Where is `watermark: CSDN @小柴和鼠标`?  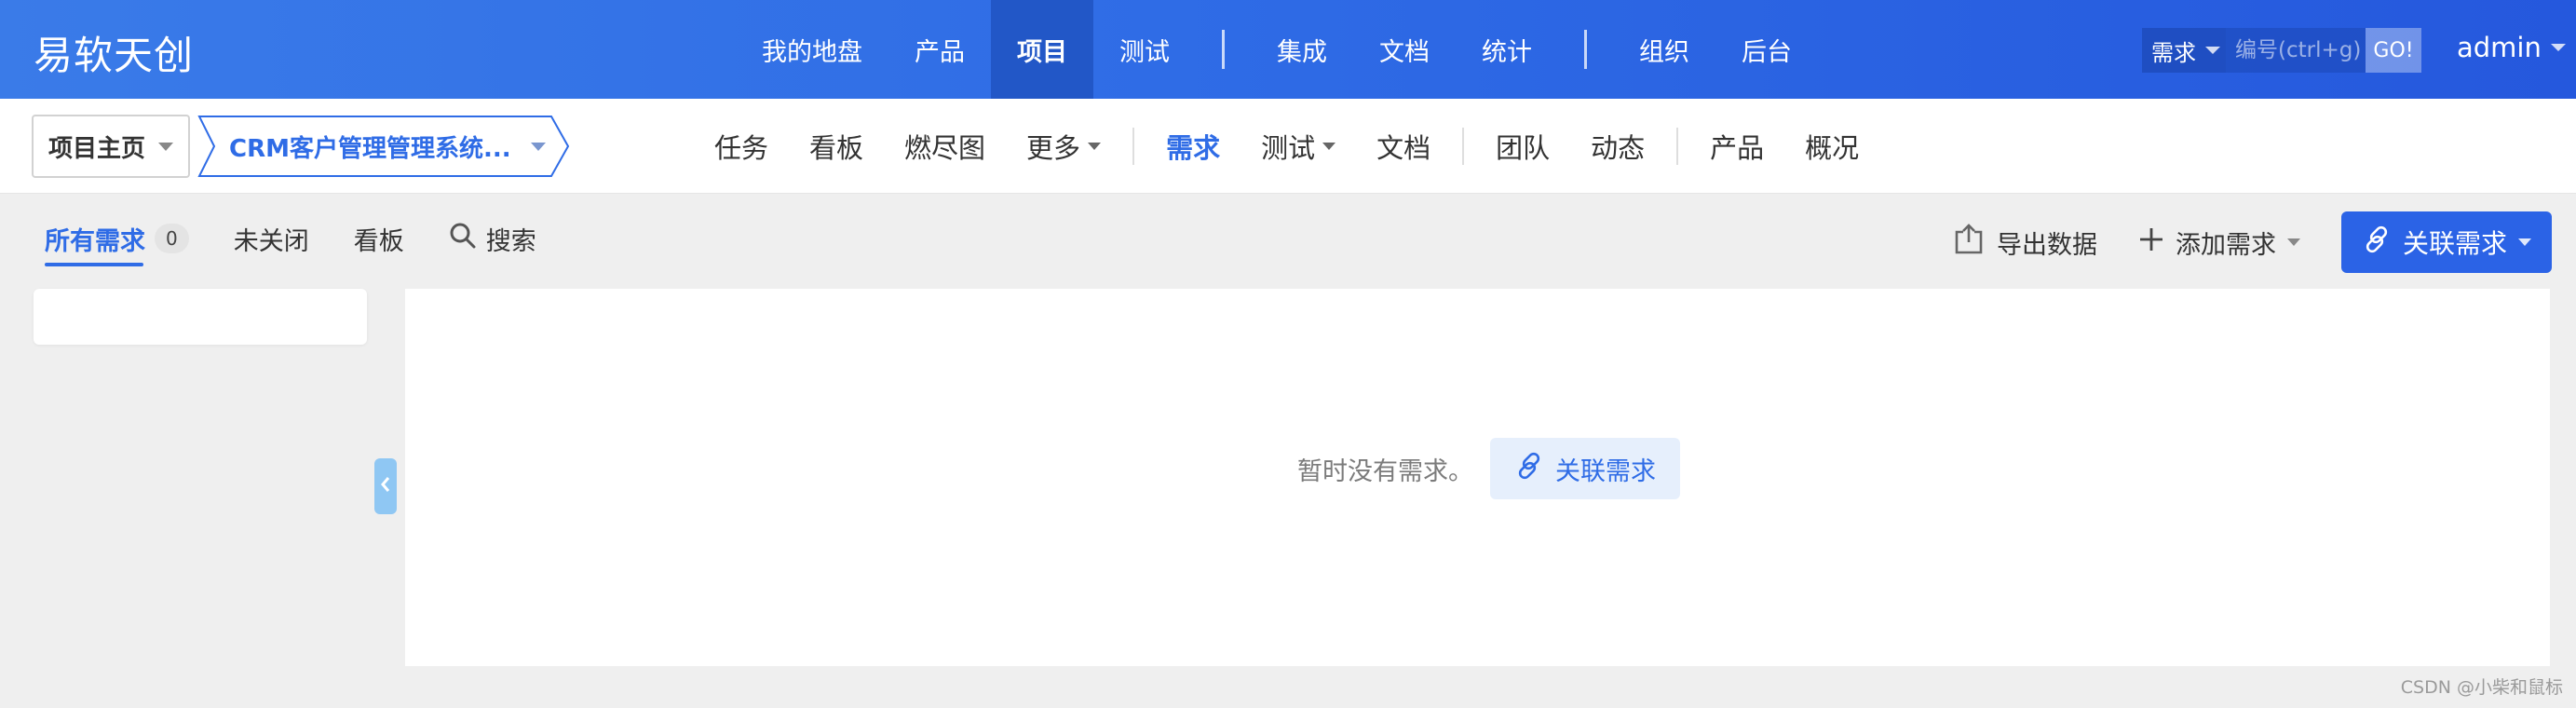
watermark: CSDN @小柴和鼠标 is located at coordinates (2481, 687).